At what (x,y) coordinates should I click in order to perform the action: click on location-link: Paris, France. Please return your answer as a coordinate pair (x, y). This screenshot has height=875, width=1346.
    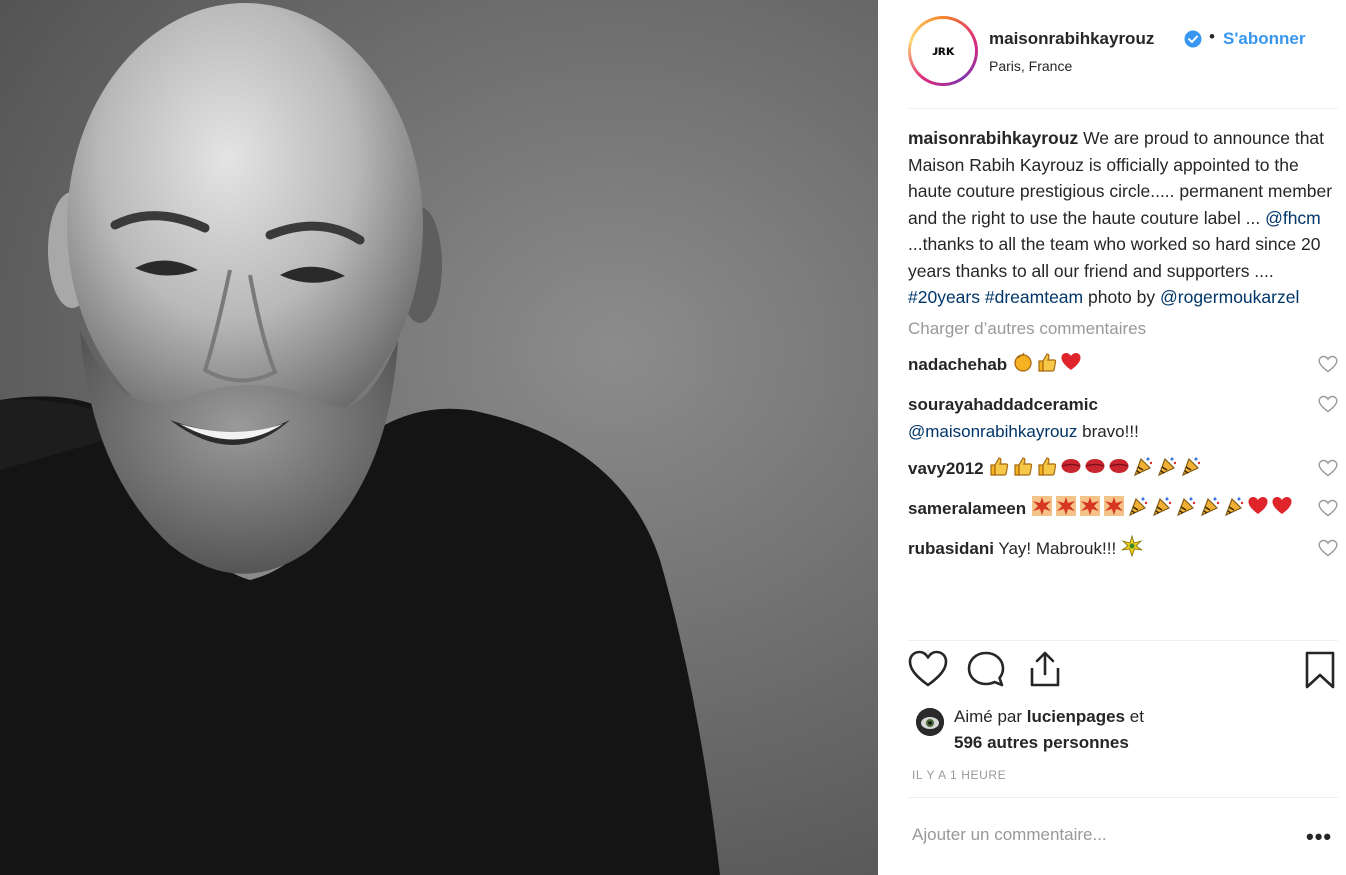
    Looking at the image, I should click on (1030, 66).